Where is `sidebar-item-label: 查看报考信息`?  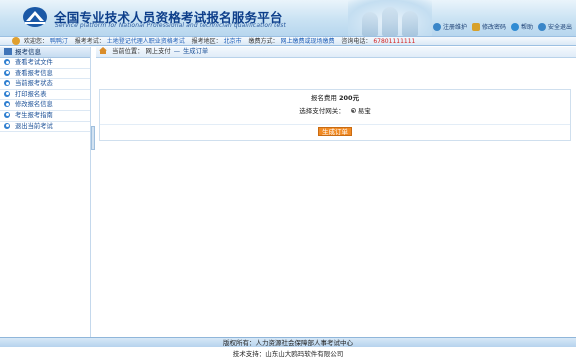
sidebar-item-label: 查看报考信息 is located at coordinates (34, 73).